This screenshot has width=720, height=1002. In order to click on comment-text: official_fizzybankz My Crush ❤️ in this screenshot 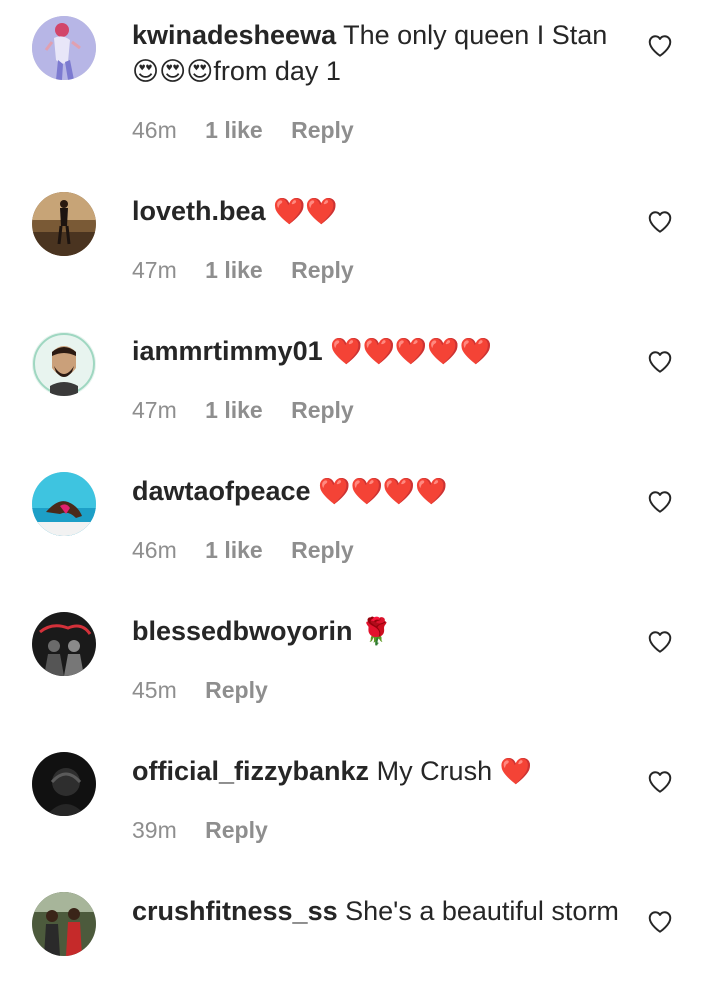, I will do `click(377, 771)`.